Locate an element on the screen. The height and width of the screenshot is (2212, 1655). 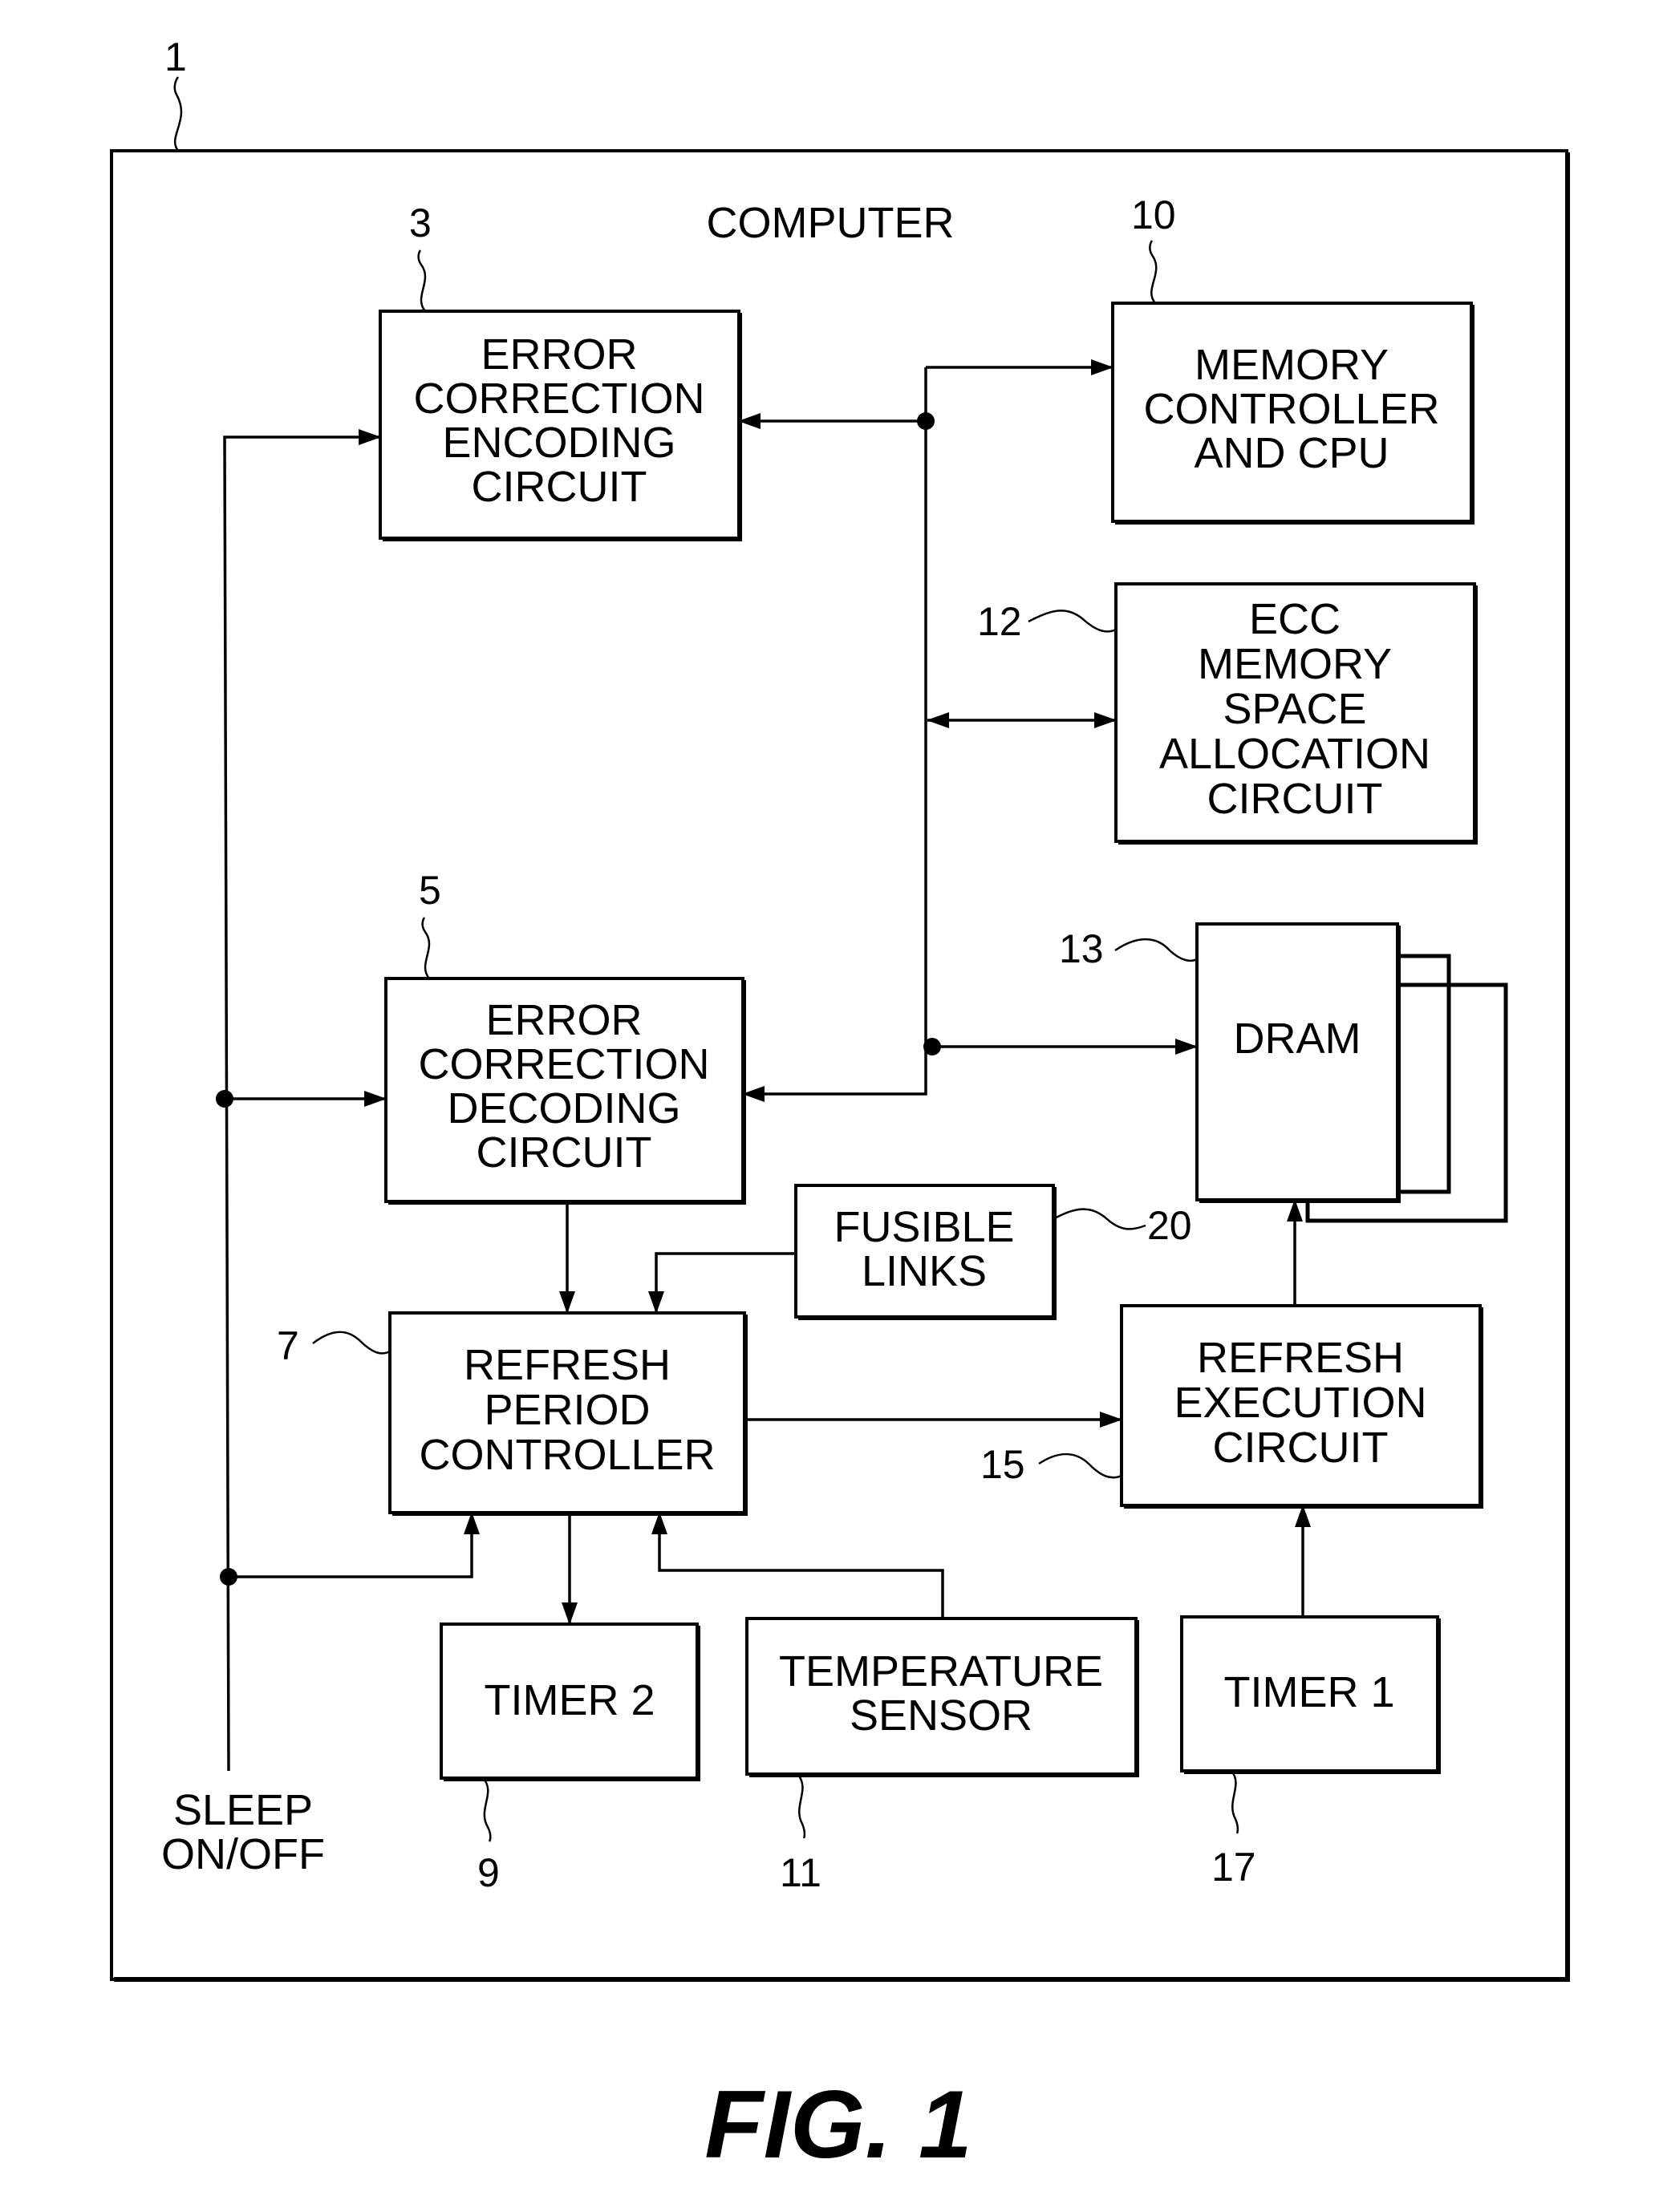
ref-numeral-9: 9 is located at coordinates (488, 1872).